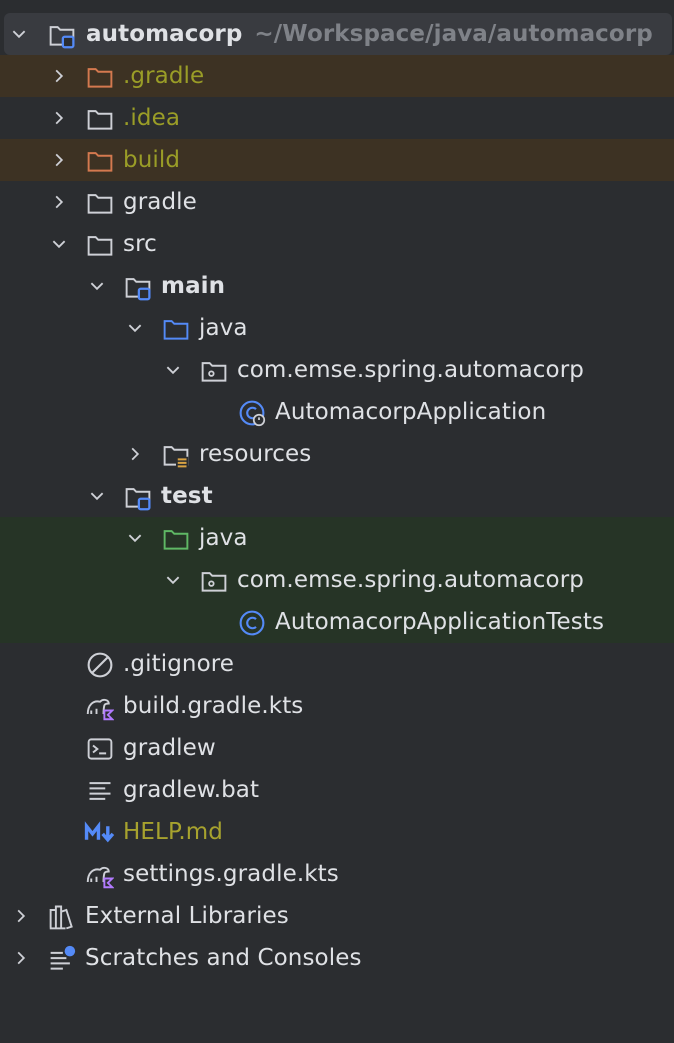  I want to click on tree-label-main-package: com.emse.spring.automacorp, so click(410, 370).